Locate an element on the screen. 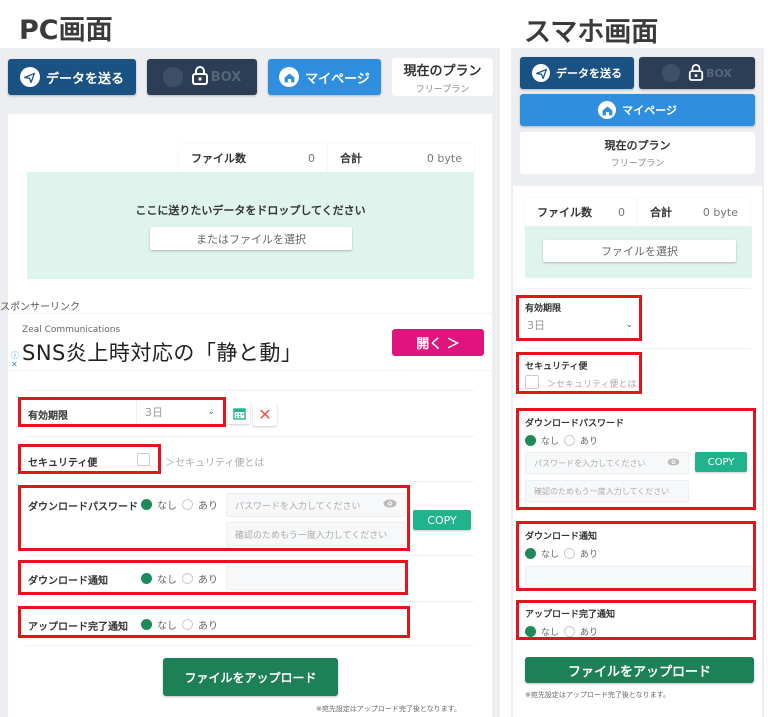  security-checkbox is located at coordinates (143, 459).